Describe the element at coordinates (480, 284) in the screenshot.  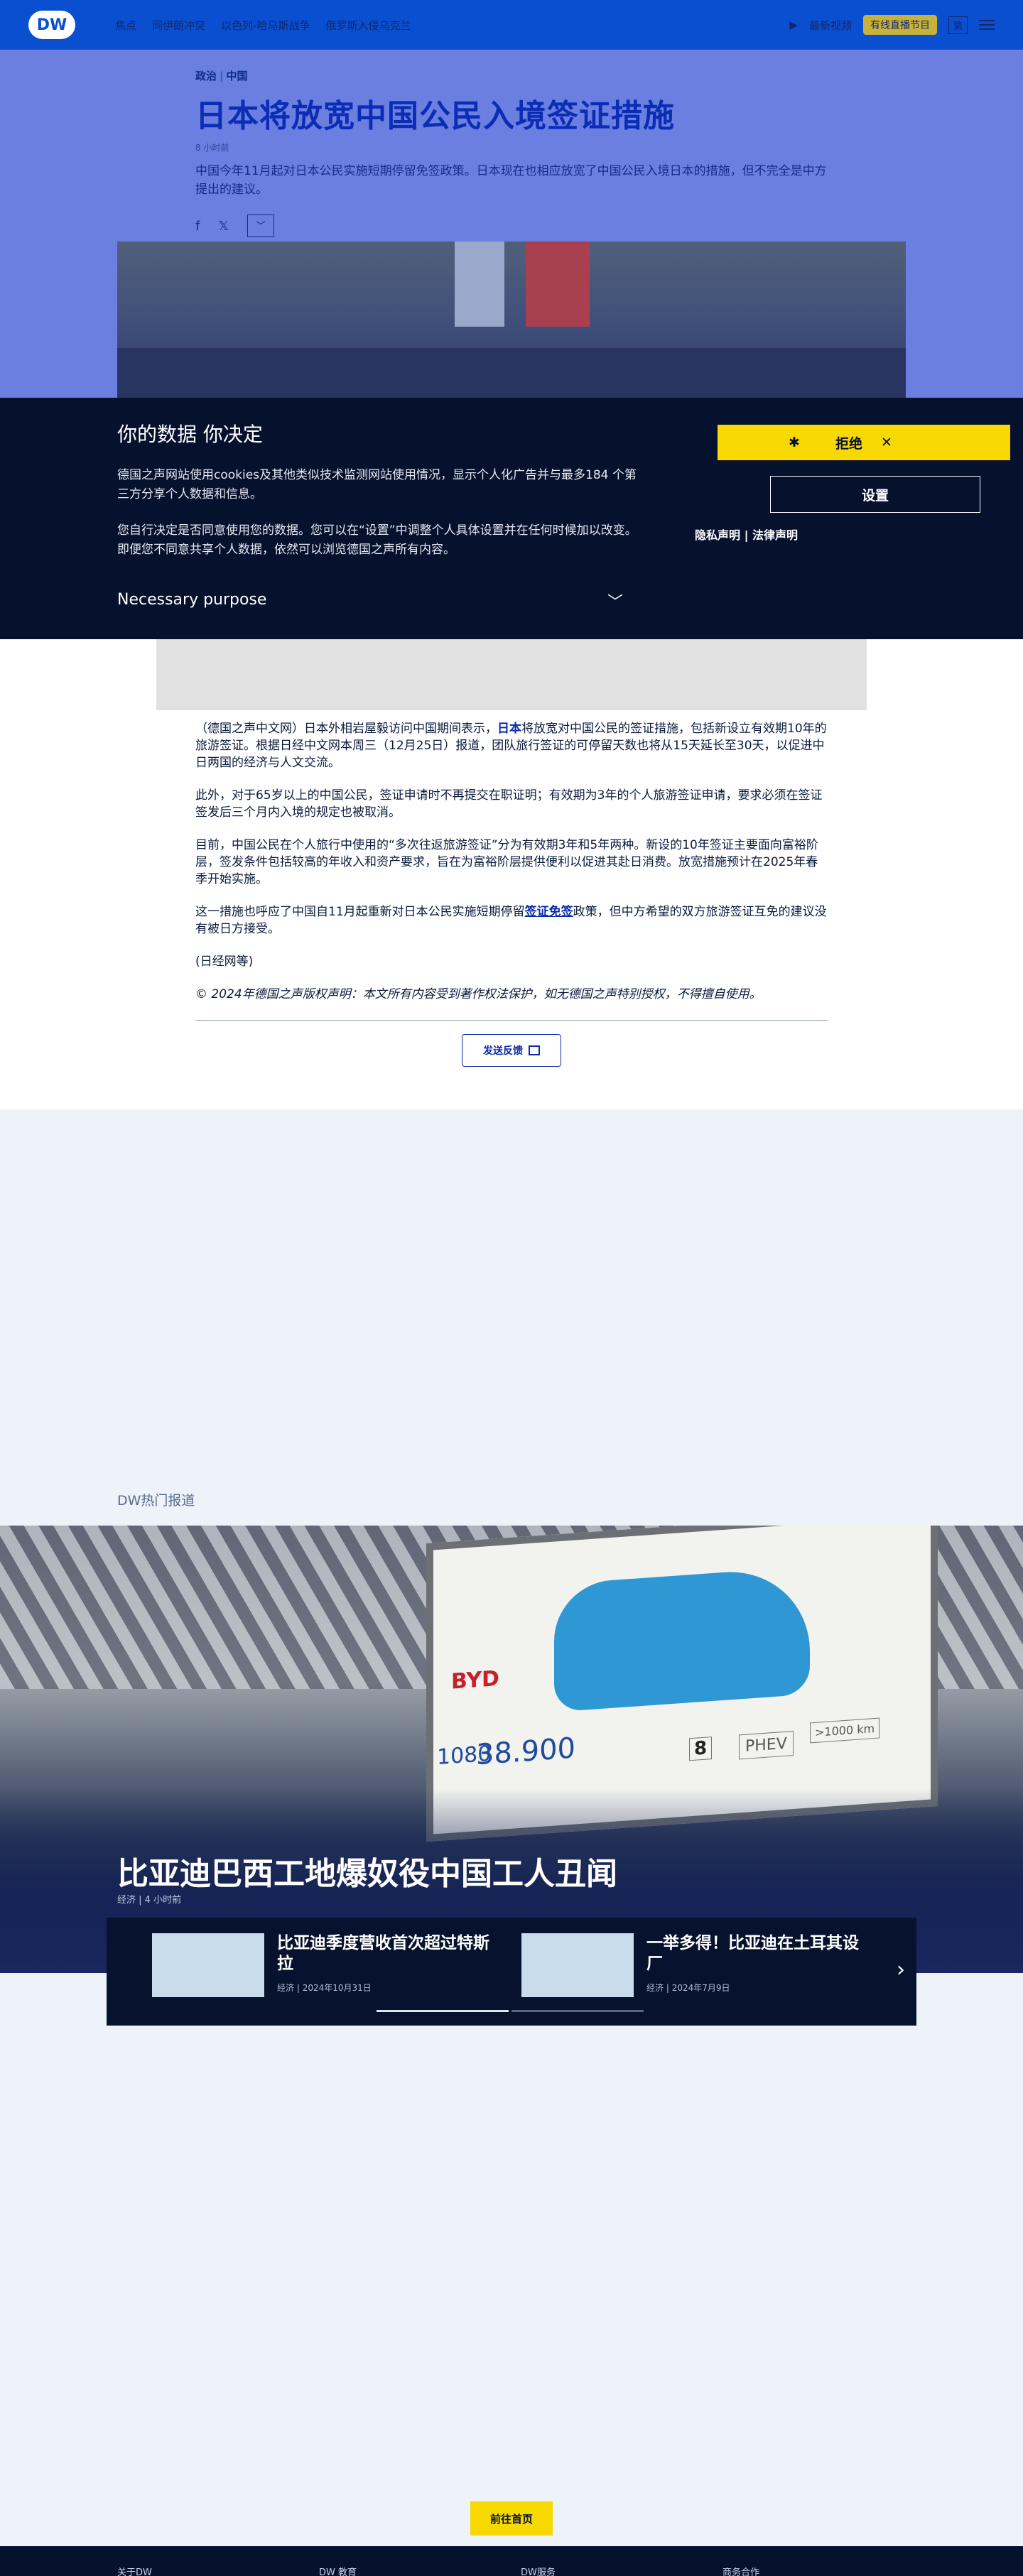
I see `japan-flag-shape` at that location.